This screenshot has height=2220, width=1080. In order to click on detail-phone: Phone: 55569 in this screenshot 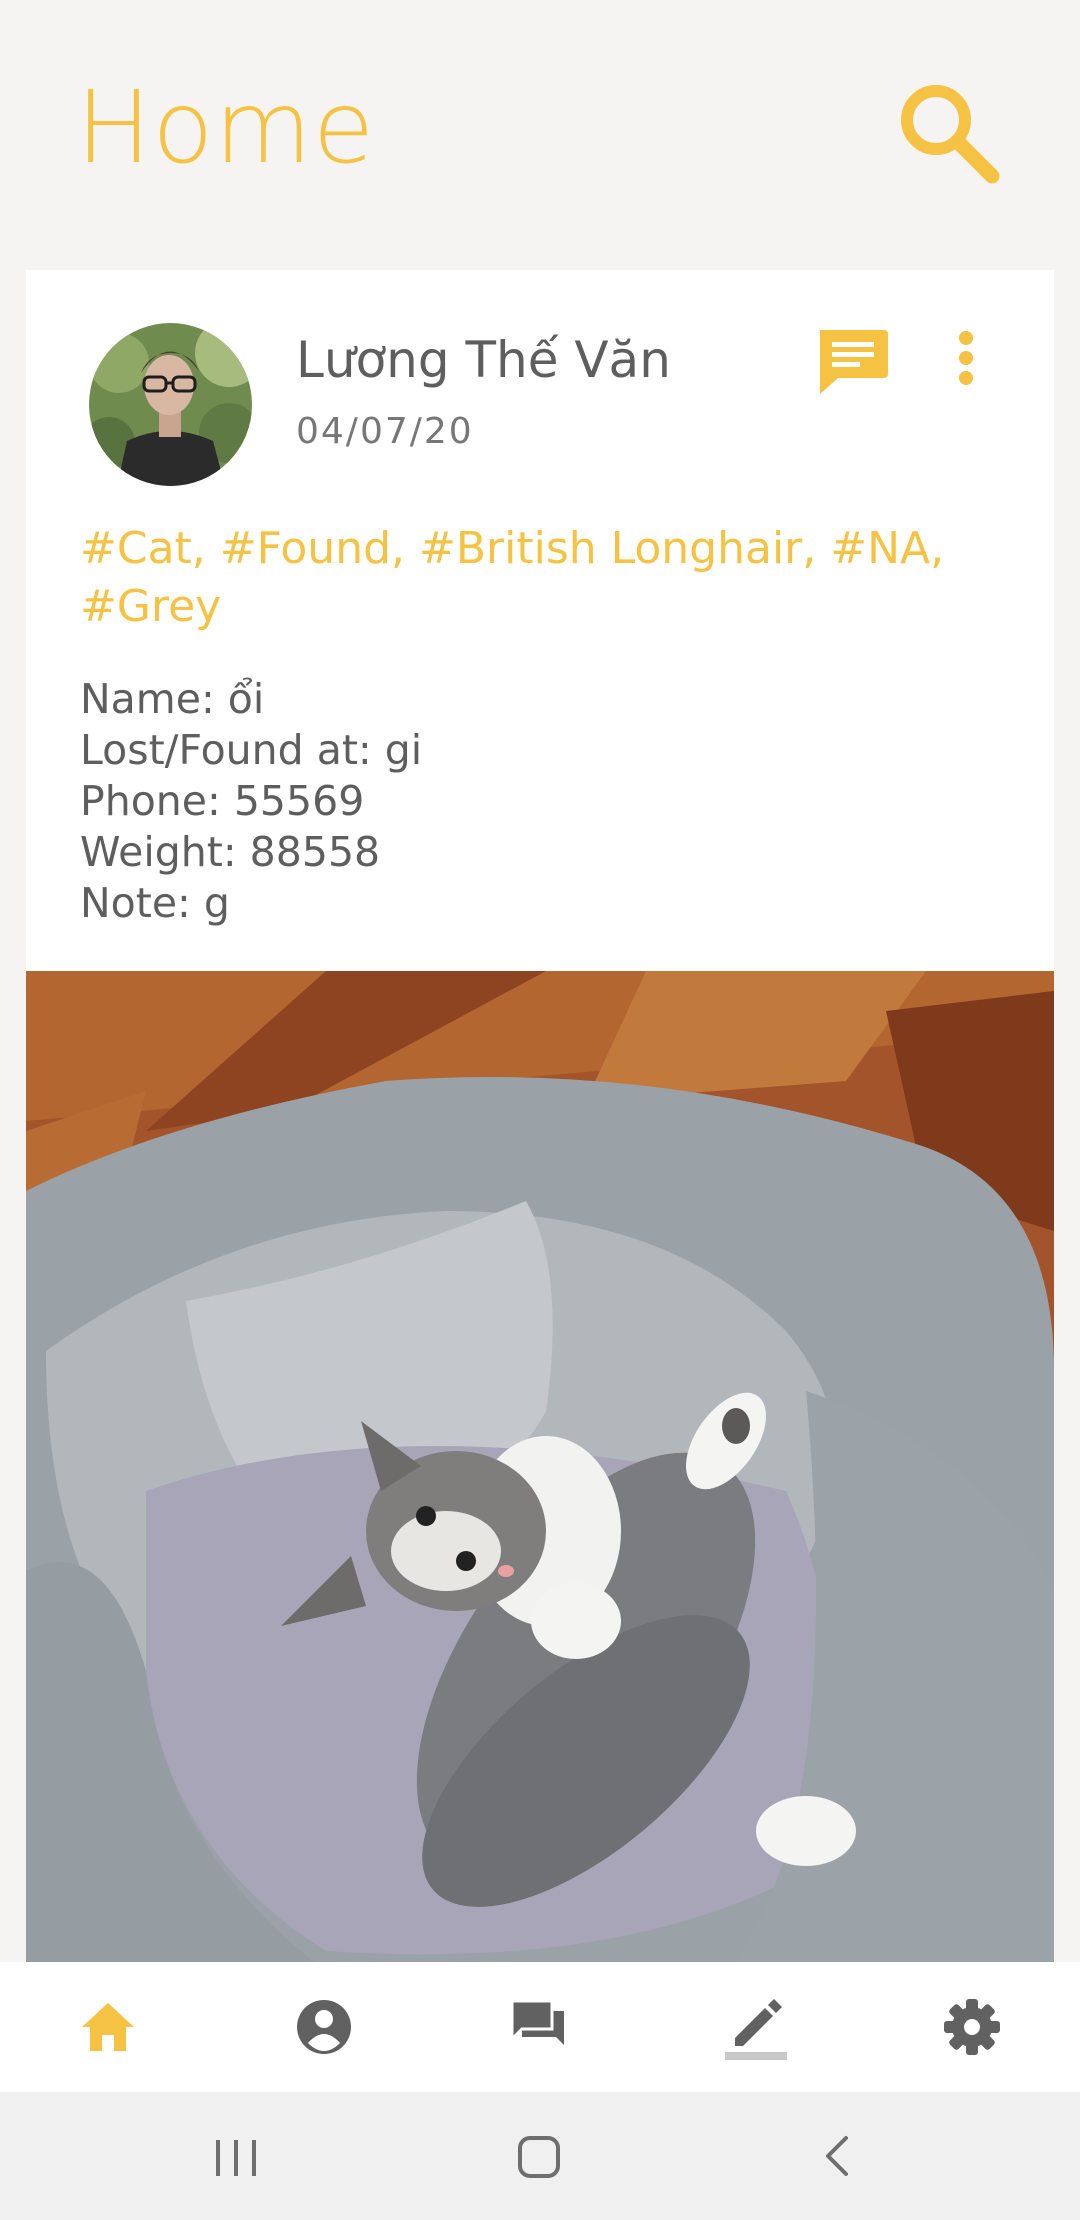, I will do `click(222, 801)`.